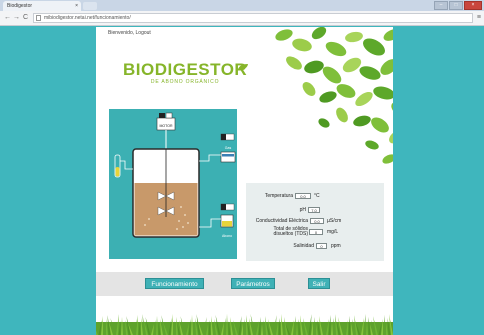  What do you see at coordinates (166, 126) in the screenshot?
I see `motor-label: MOTOR` at bounding box center [166, 126].